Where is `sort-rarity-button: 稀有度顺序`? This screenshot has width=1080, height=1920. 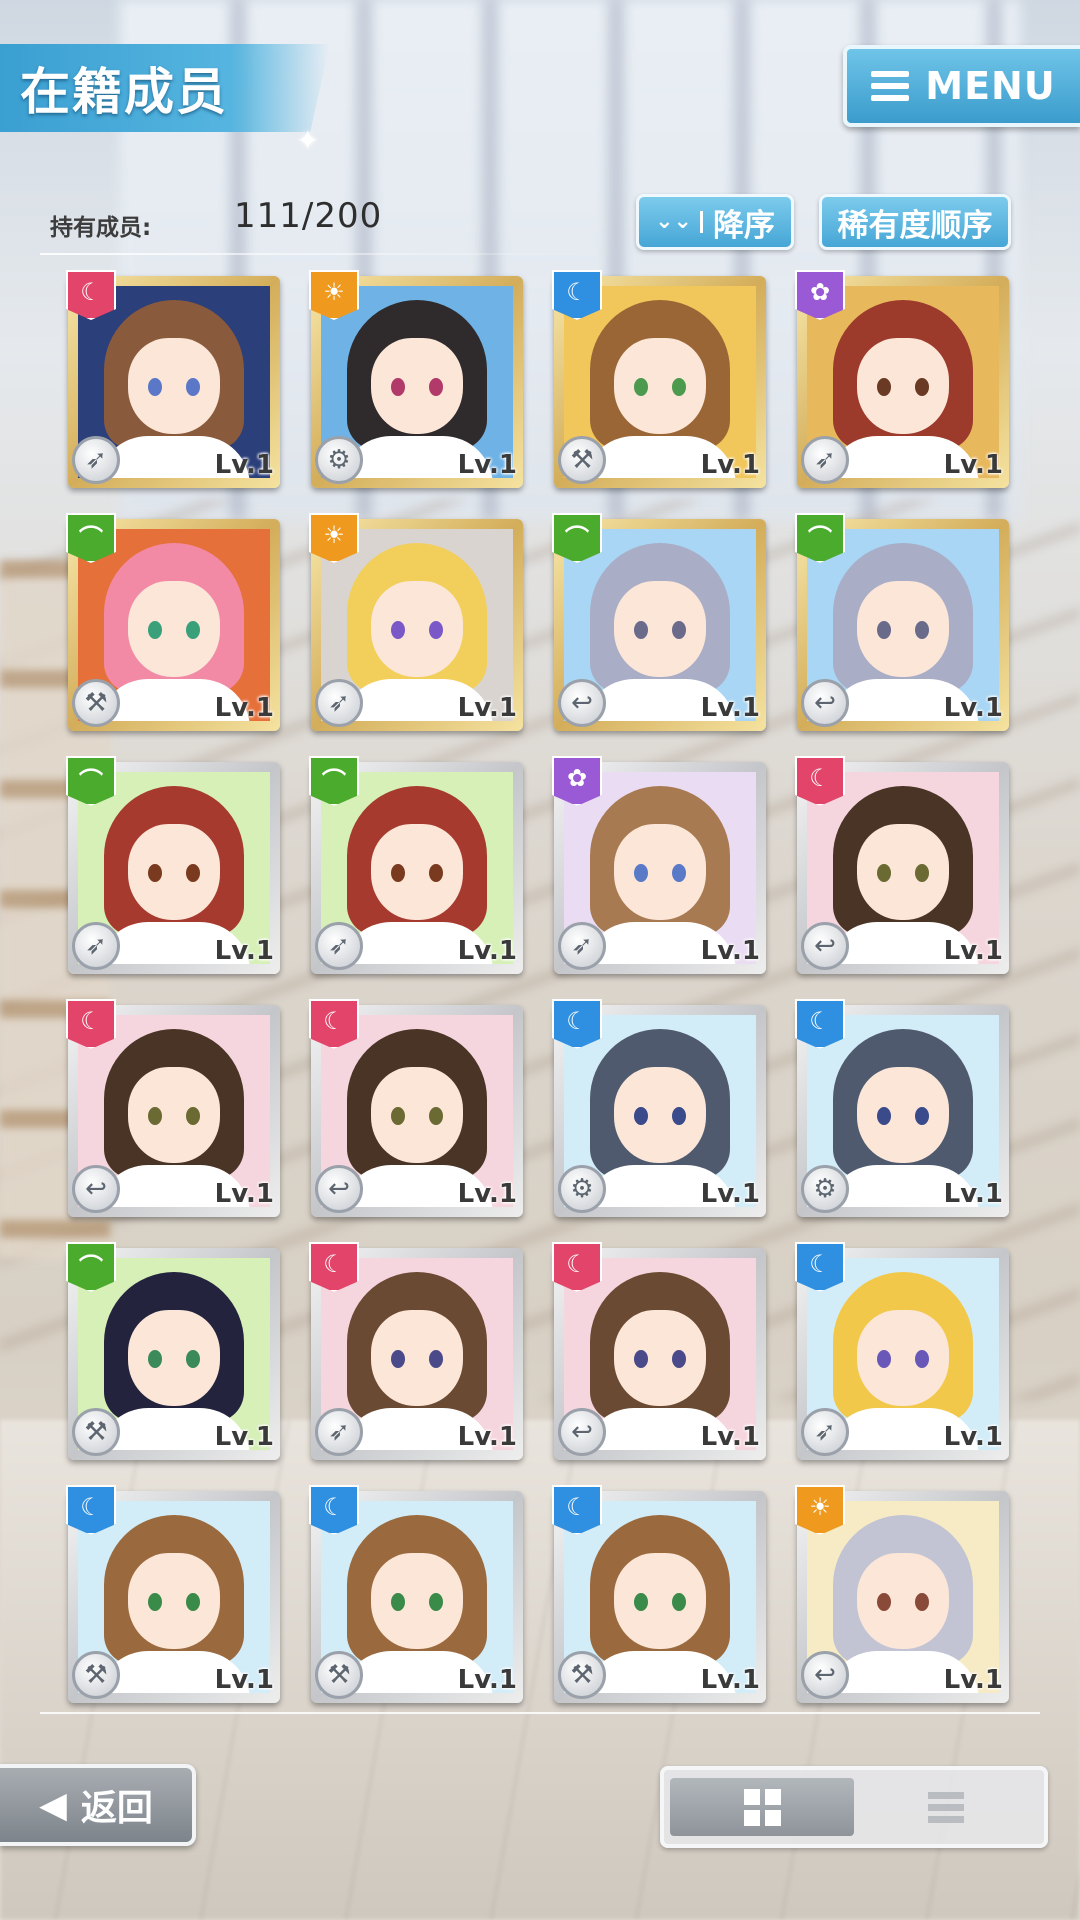
sort-rarity-button: 稀有度顺序 is located at coordinates (915, 222).